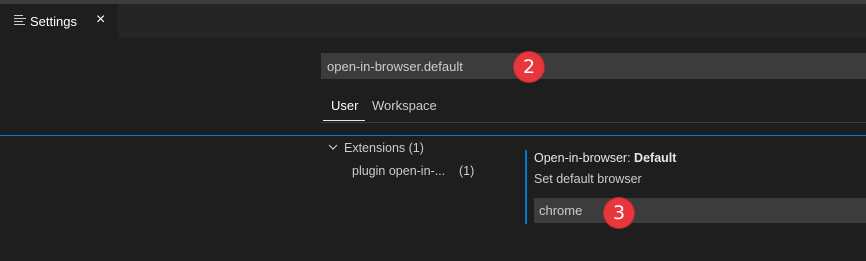 This screenshot has width=866, height=261. Describe the element at coordinates (384, 148) in the screenshot. I see `toc-extensions-label: Extensions (1)` at that location.